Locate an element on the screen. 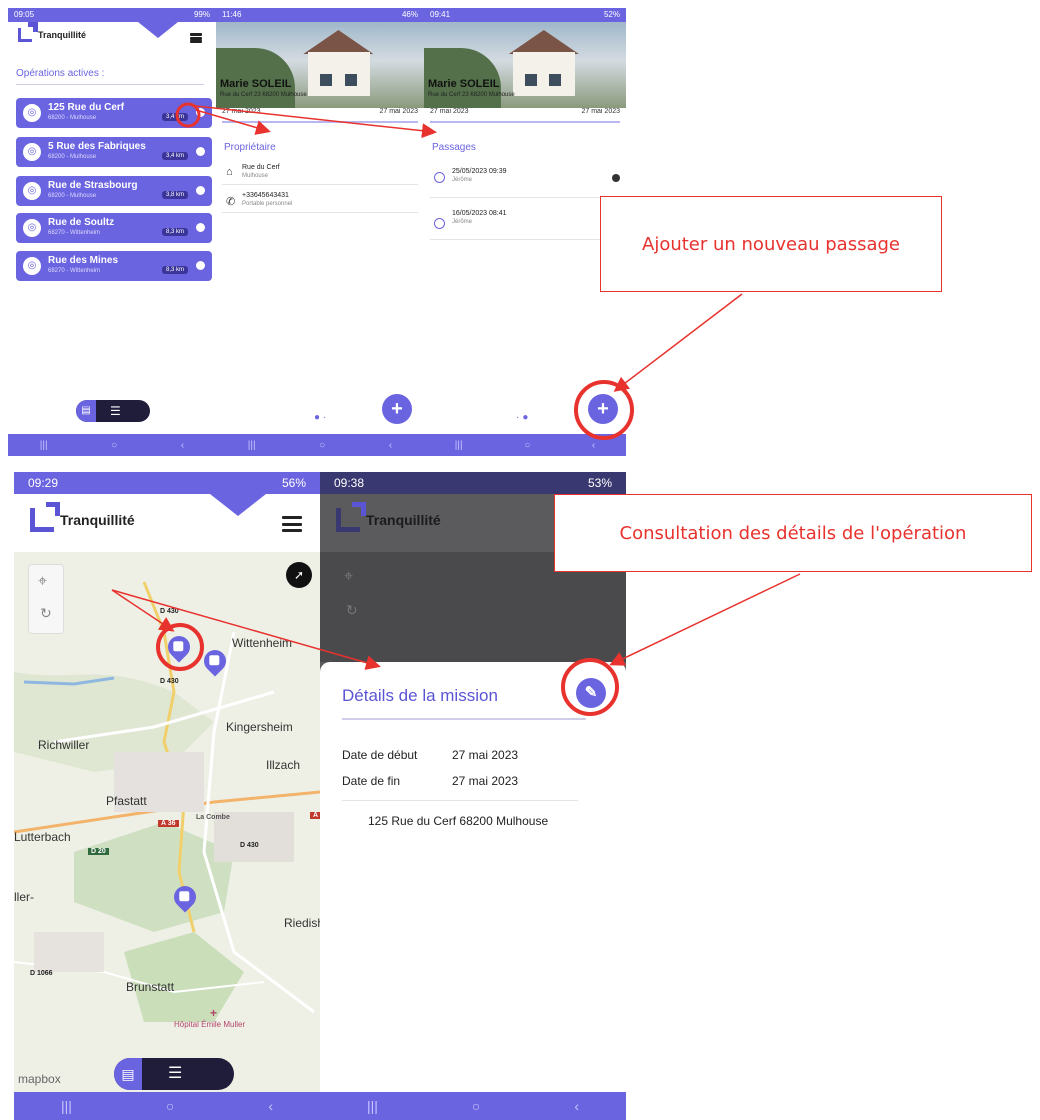 The image size is (1040, 1120). annotation-add-passage: Ajouter un nouveau passage is located at coordinates (771, 244).